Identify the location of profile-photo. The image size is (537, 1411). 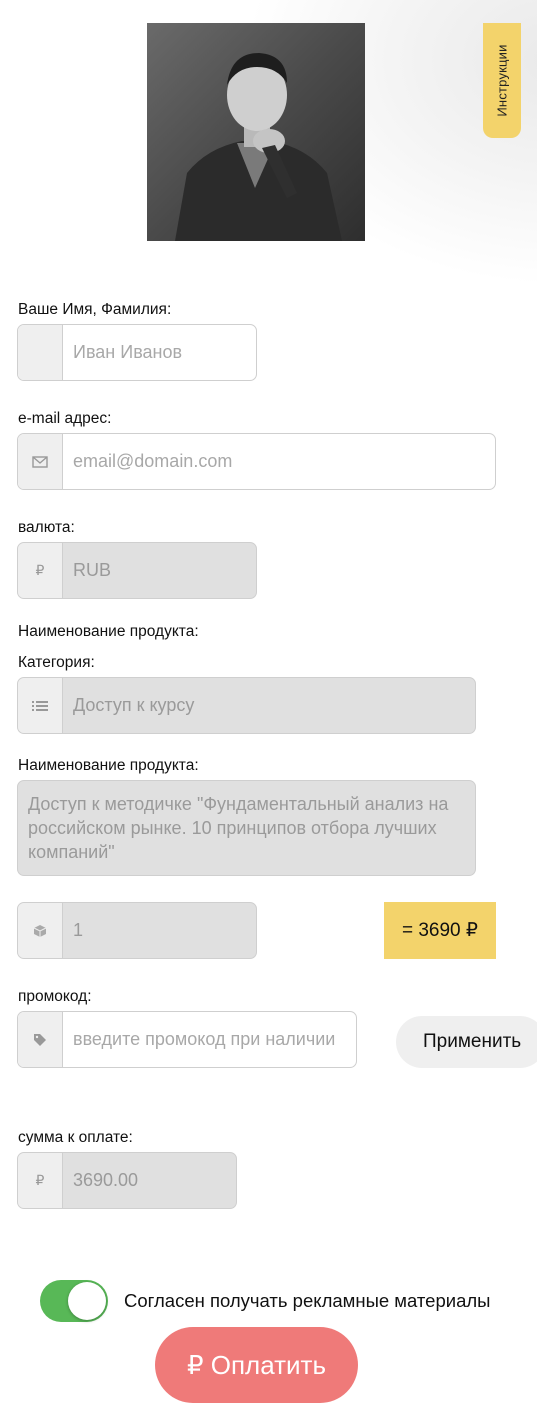
(256, 132).